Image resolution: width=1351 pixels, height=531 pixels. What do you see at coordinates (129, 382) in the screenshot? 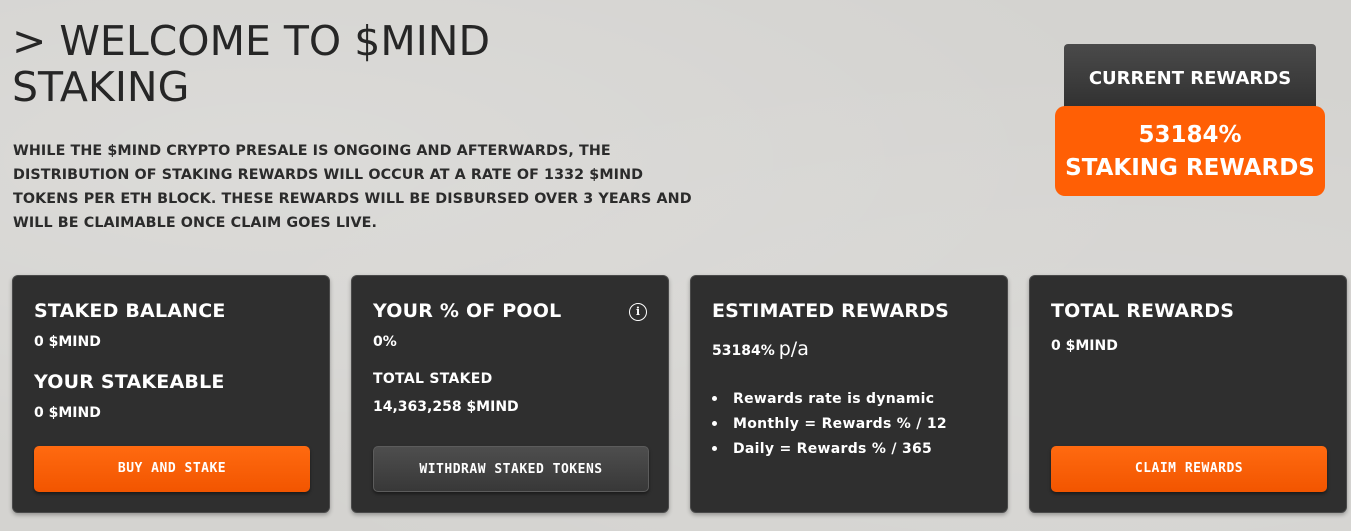
I see `stakeable-title: YOUR STAKEABLE` at bounding box center [129, 382].